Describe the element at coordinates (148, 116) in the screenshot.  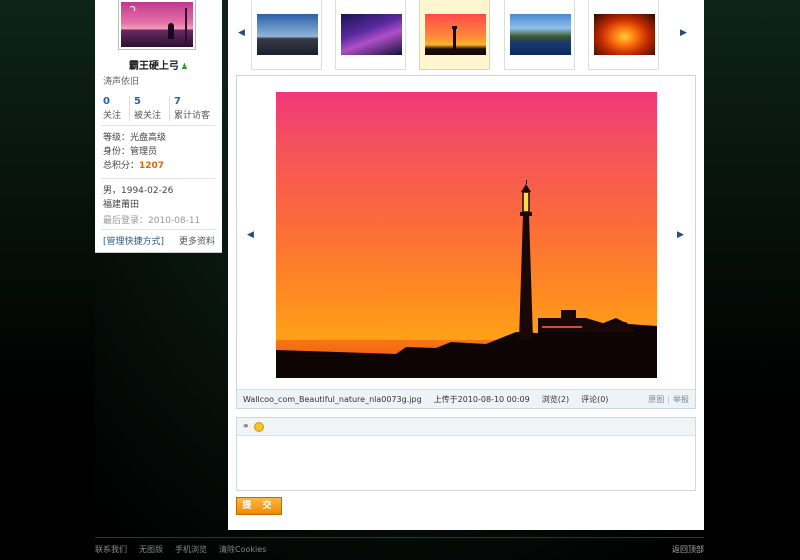
I see `stat-label: 被关注` at that location.